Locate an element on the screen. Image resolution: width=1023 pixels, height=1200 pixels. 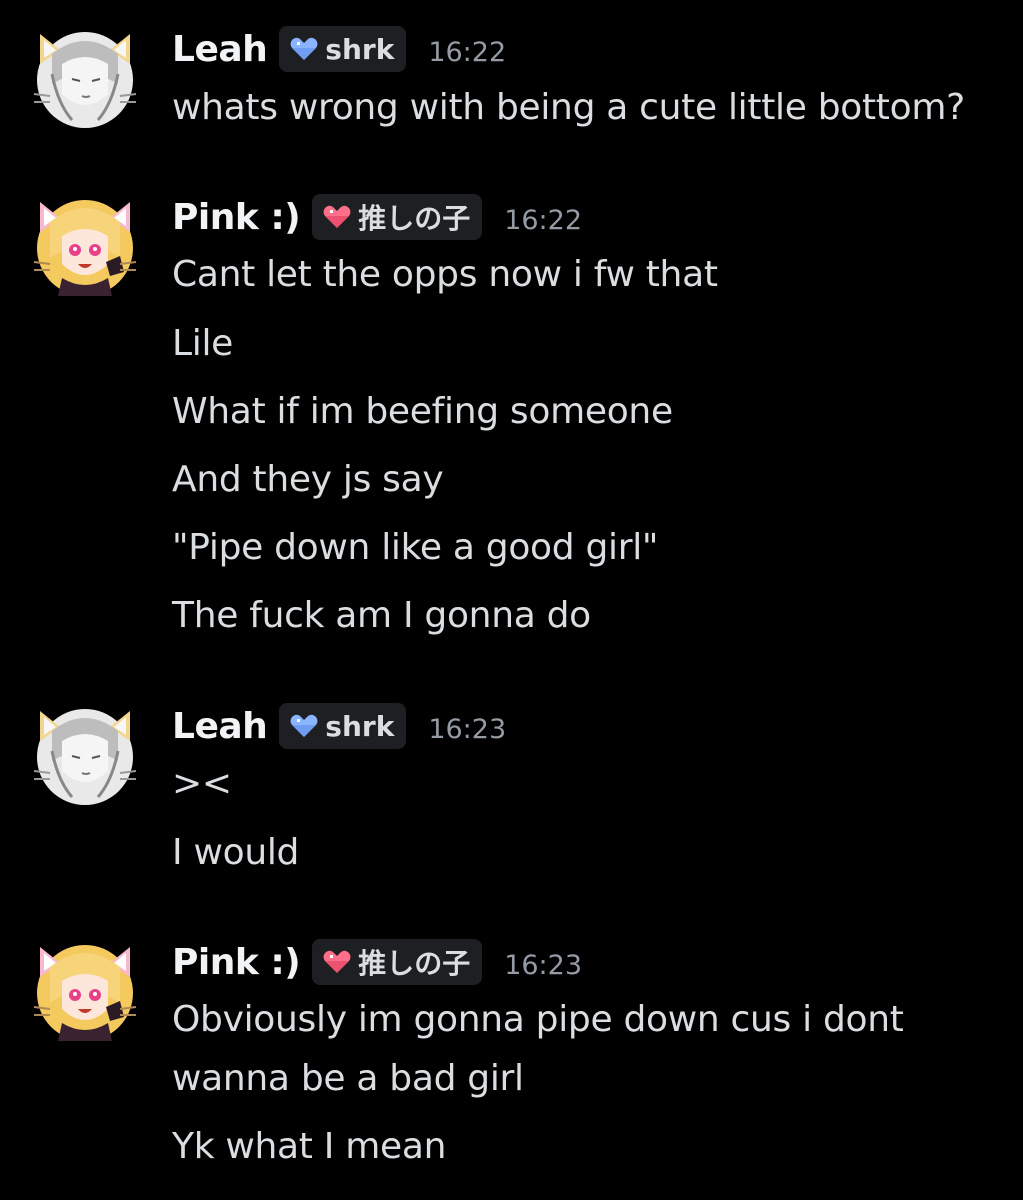
message-line: I would is located at coordinates (235, 853).